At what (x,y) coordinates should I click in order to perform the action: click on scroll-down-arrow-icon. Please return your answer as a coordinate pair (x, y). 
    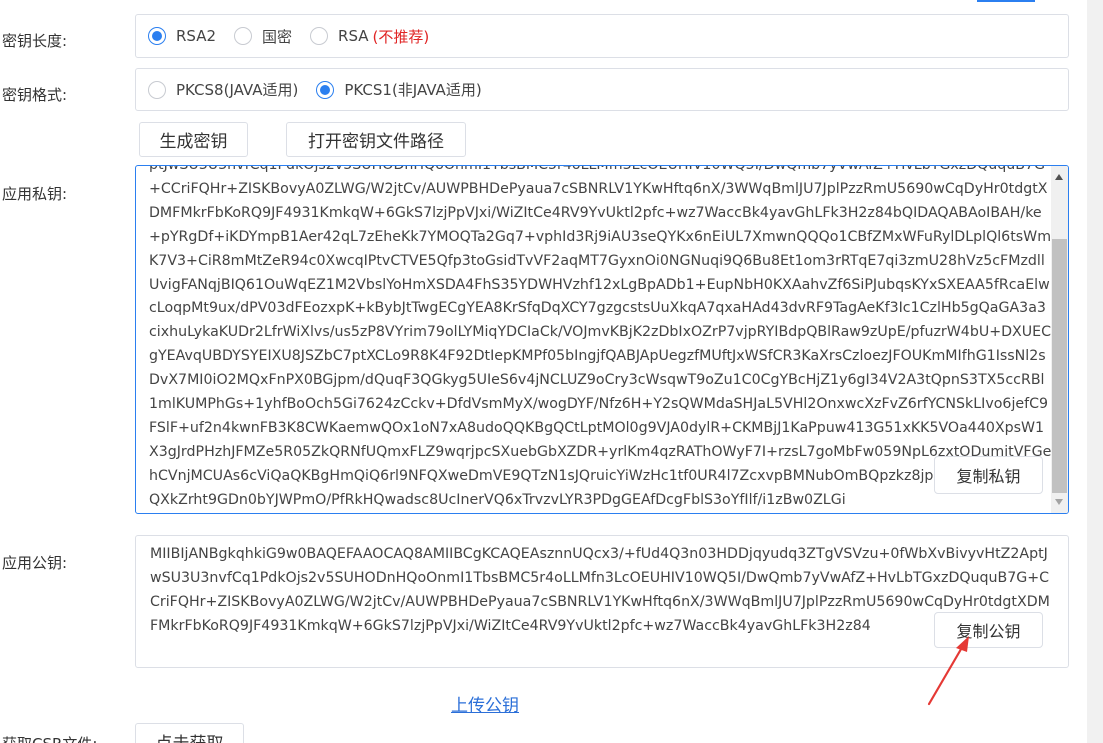
    Looking at the image, I should click on (1059, 502).